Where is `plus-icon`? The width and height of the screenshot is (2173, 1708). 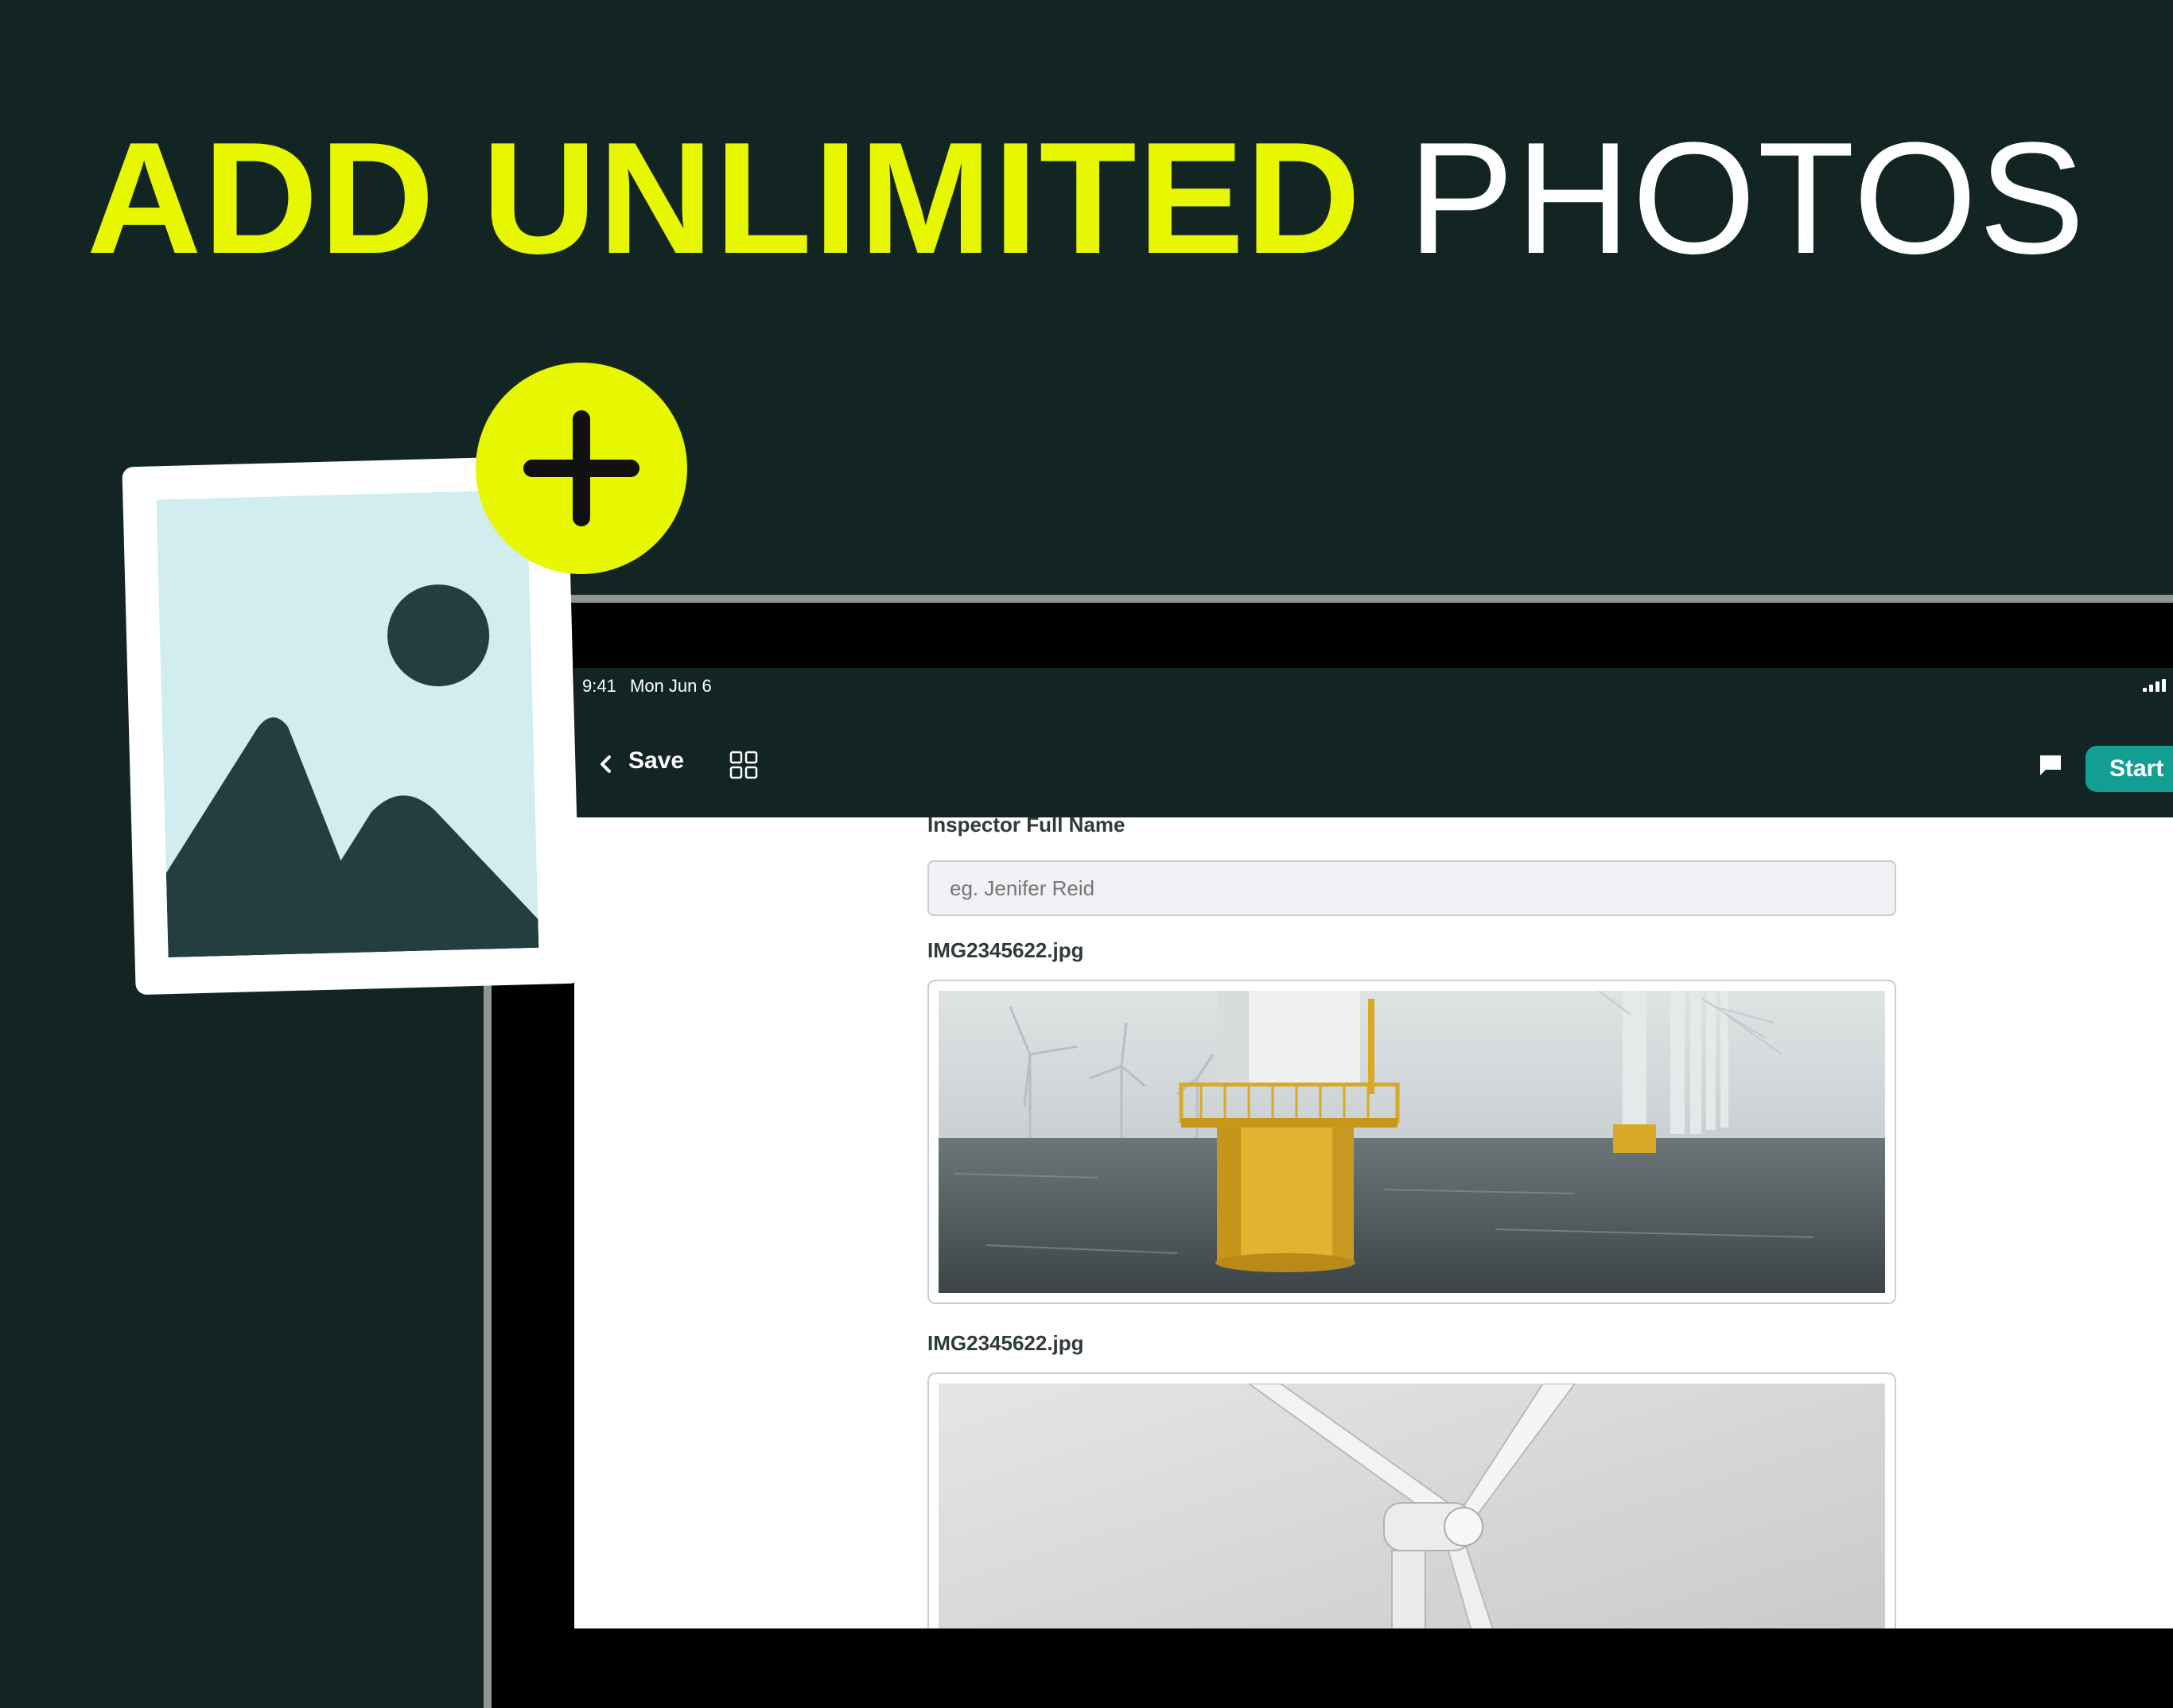 plus-icon is located at coordinates (581, 468).